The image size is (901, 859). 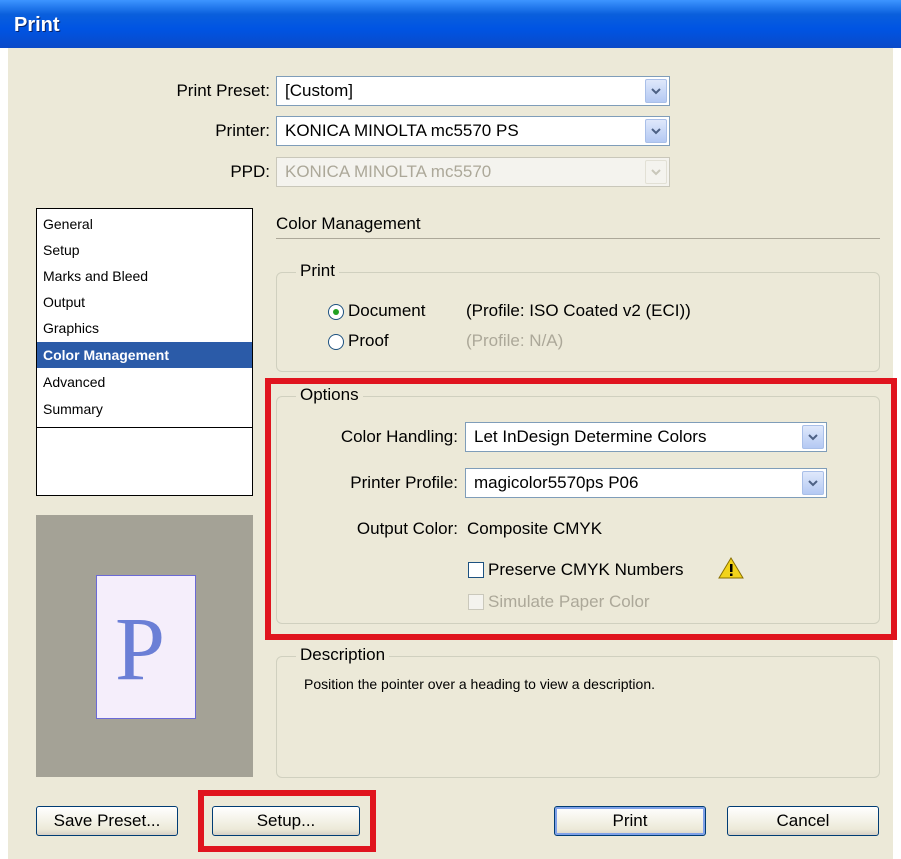 I want to click on description-group-title: Description, so click(x=343, y=655).